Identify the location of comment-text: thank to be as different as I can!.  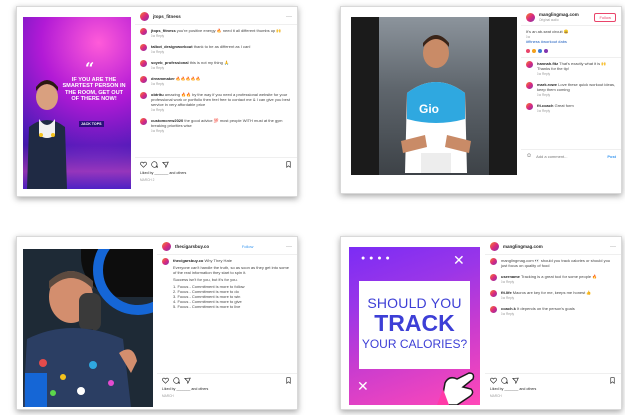
(222, 46).